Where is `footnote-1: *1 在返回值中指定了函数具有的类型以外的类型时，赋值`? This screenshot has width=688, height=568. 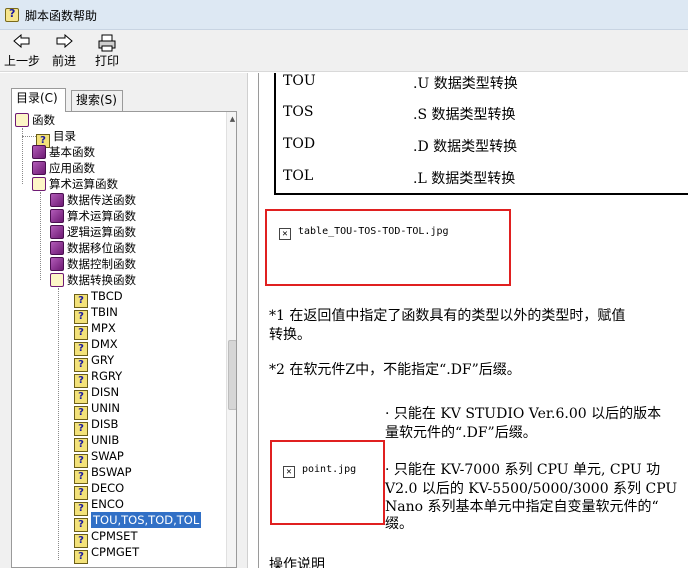
footnote-1: *1 在返回值中指定了函数具有的类型以外的类型时，赋值 is located at coordinates (447, 316).